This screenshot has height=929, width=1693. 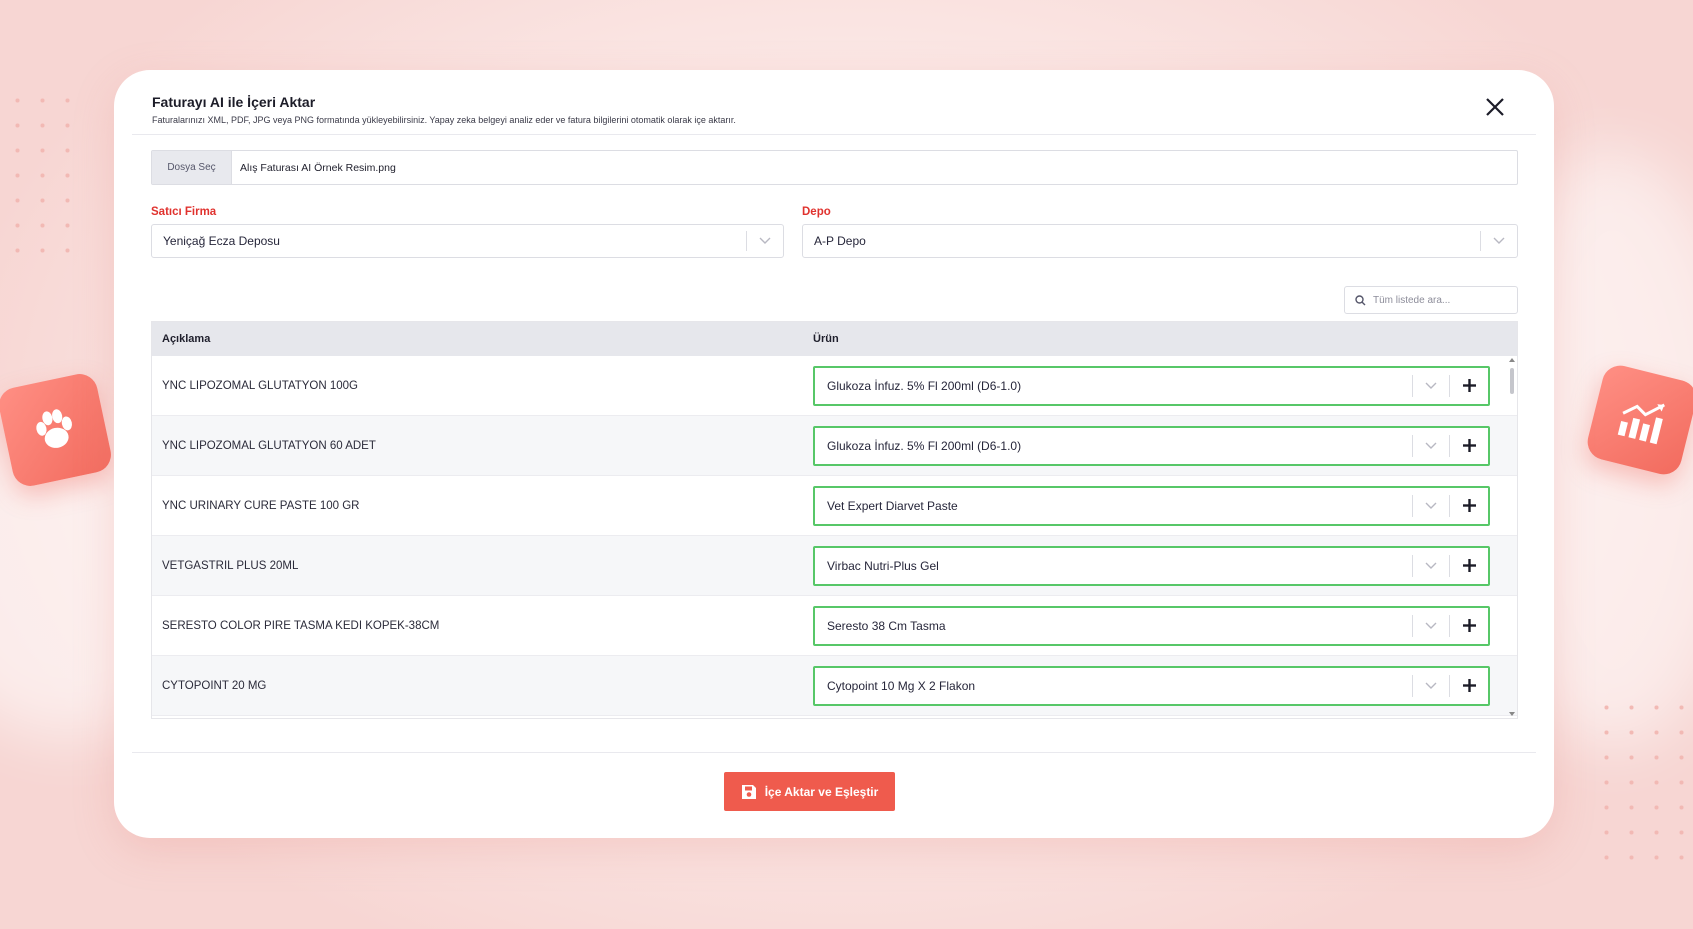 What do you see at coordinates (214, 685) in the screenshot?
I see `row-description: CYTOPOINT 20 MG` at bounding box center [214, 685].